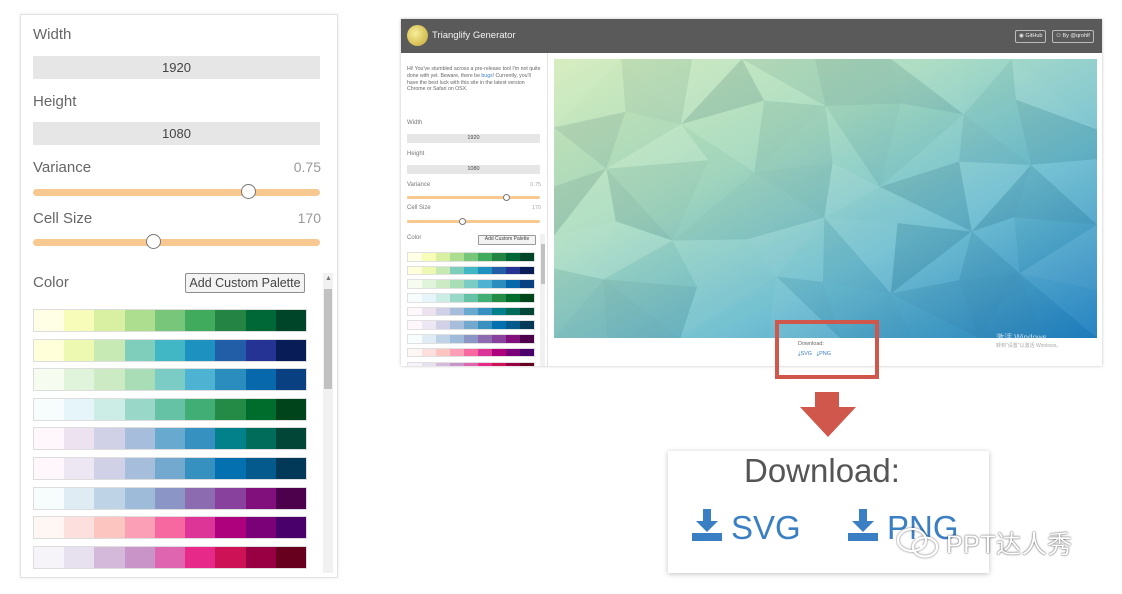  I want to click on down-arrow-icon, so click(828, 422).